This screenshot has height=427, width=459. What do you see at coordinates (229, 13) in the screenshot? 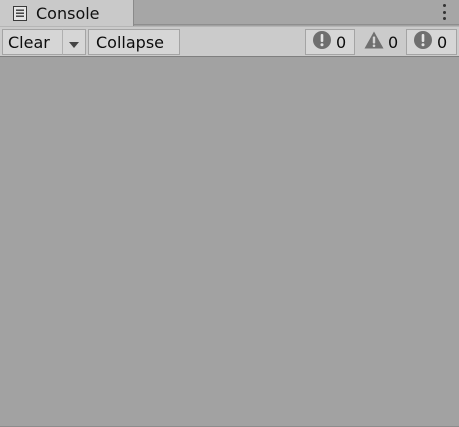
I see `tab-bar: Console` at bounding box center [229, 13].